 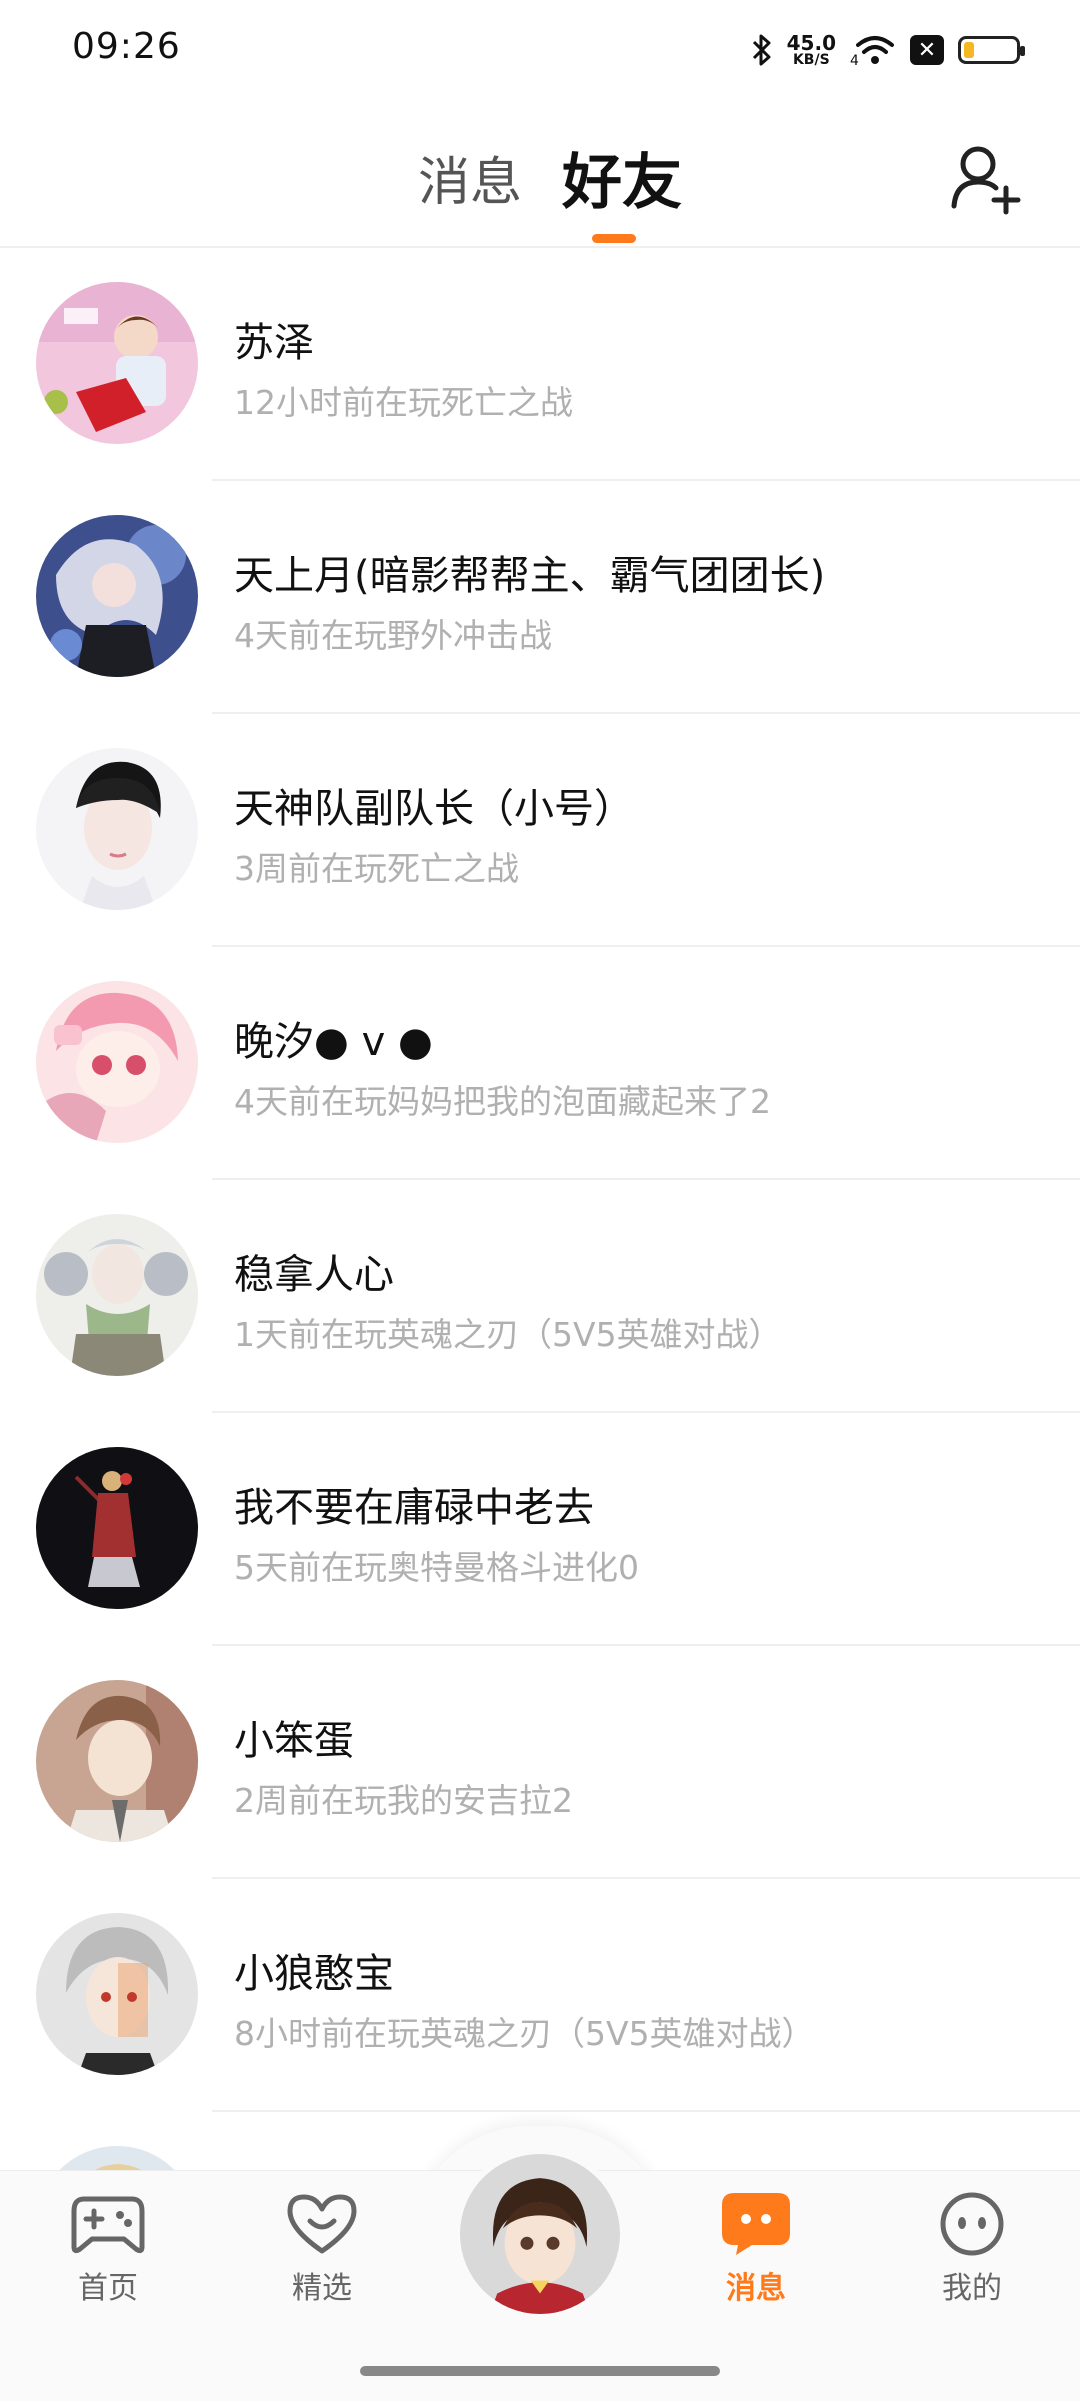 What do you see at coordinates (972, 2224) in the screenshot?
I see `face-icon` at bounding box center [972, 2224].